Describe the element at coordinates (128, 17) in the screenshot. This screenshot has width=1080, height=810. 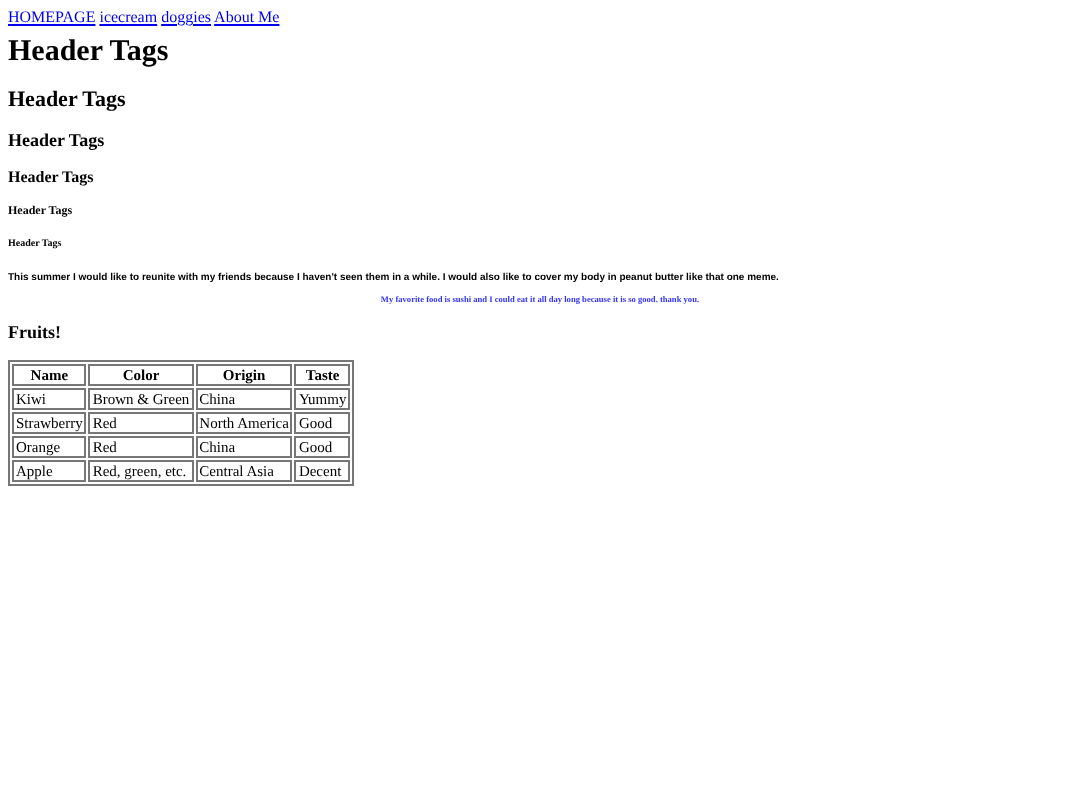
I see `nav-link: icecream` at that location.